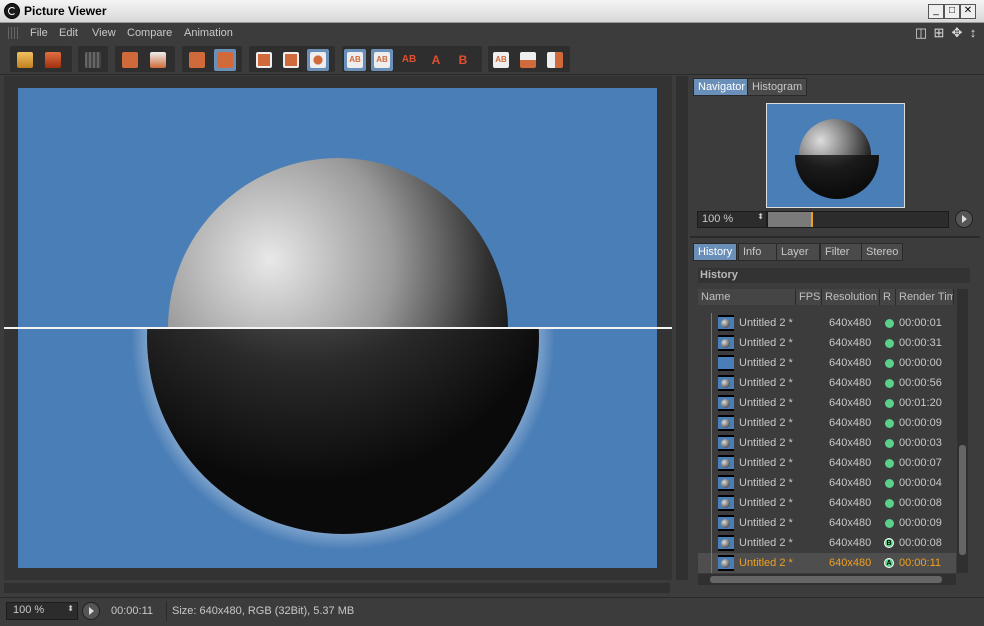 Image resolution: width=984 pixels, height=626 pixels. What do you see at coordinates (925, 297) in the screenshot?
I see `column-render-time: Render Tim` at bounding box center [925, 297].